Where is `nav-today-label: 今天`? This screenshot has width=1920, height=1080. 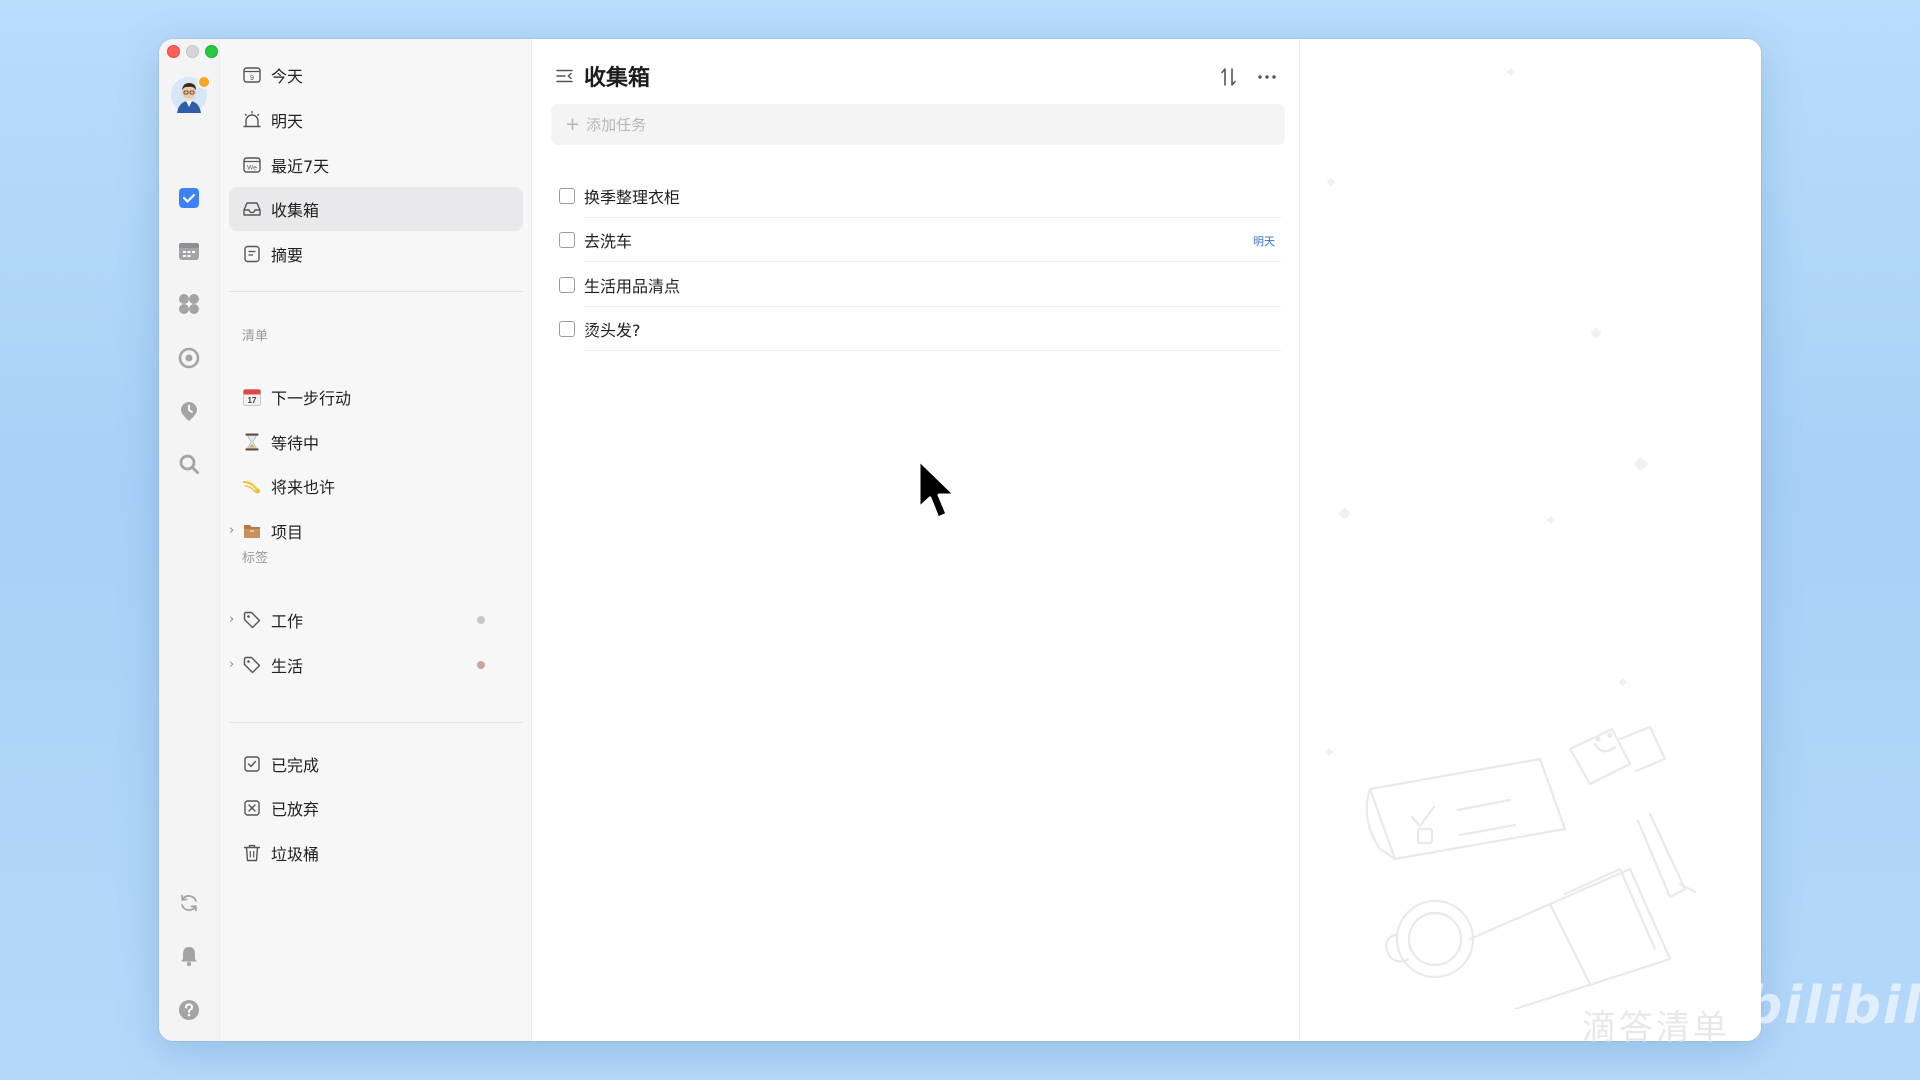 nav-today-label: 今天 is located at coordinates (287, 76).